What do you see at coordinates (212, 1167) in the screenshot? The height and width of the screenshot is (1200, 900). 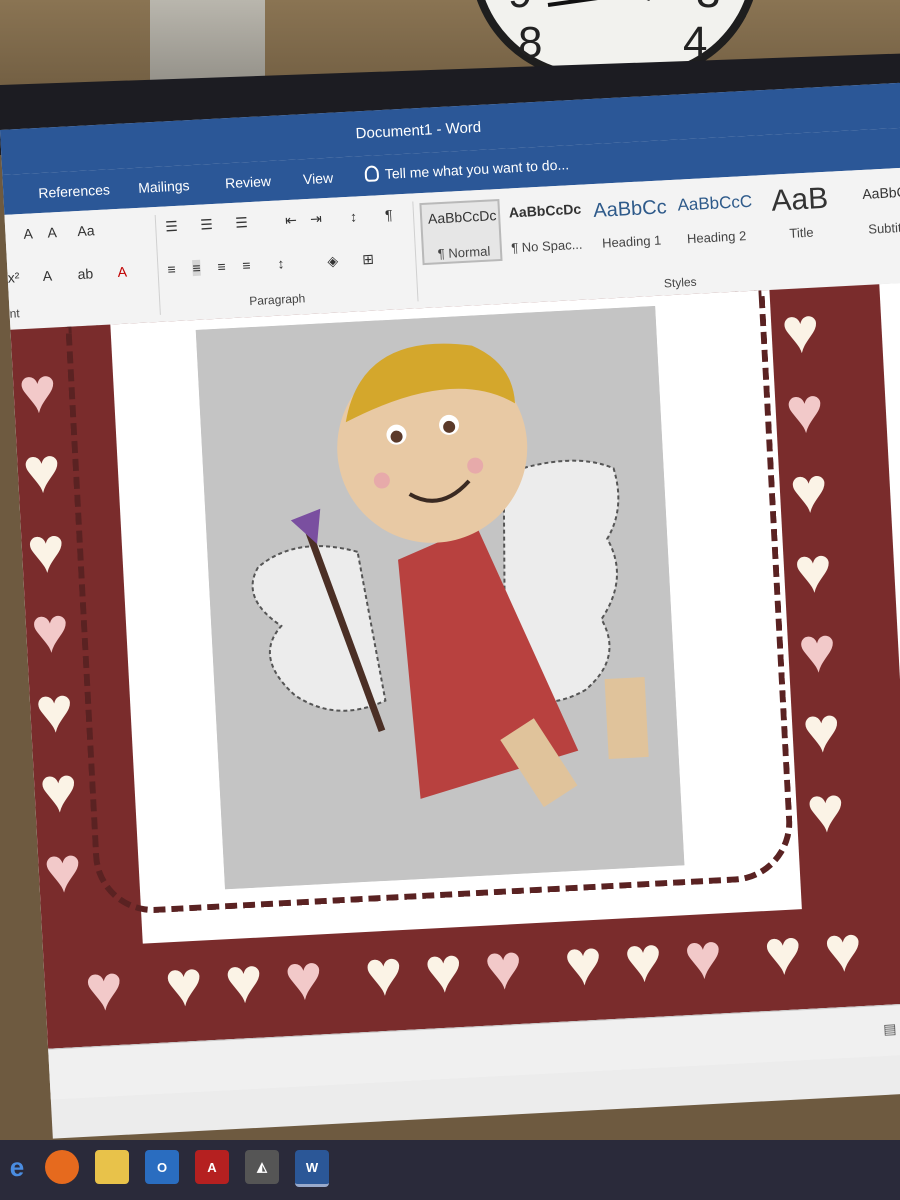 I see `acrobat-icon: A` at bounding box center [212, 1167].